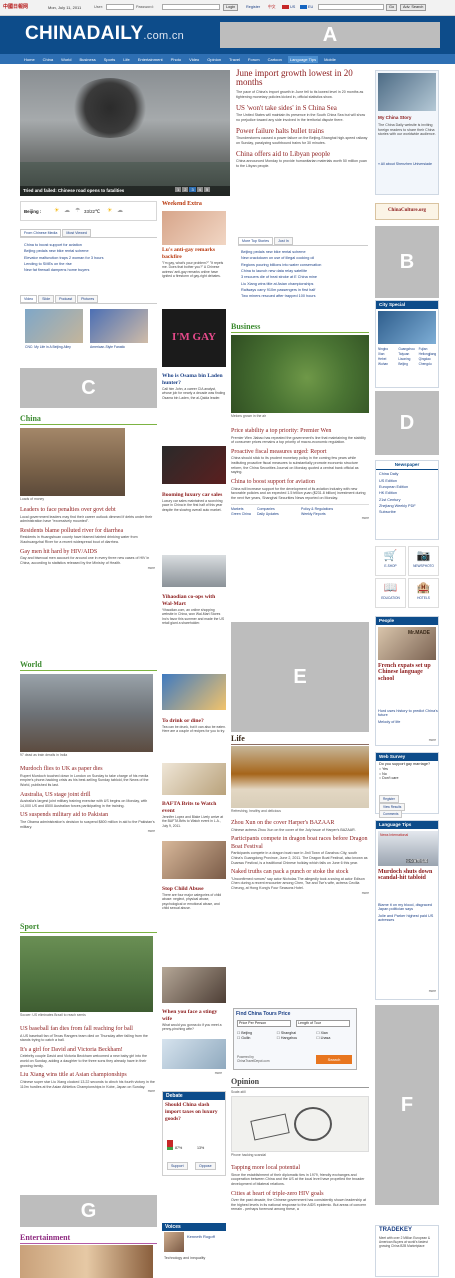 Image resolution: width=455 pixels, height=1278 pixels. Describe the element at coordinates (72, 462) in the screenshot. I see `china-image` at that location.